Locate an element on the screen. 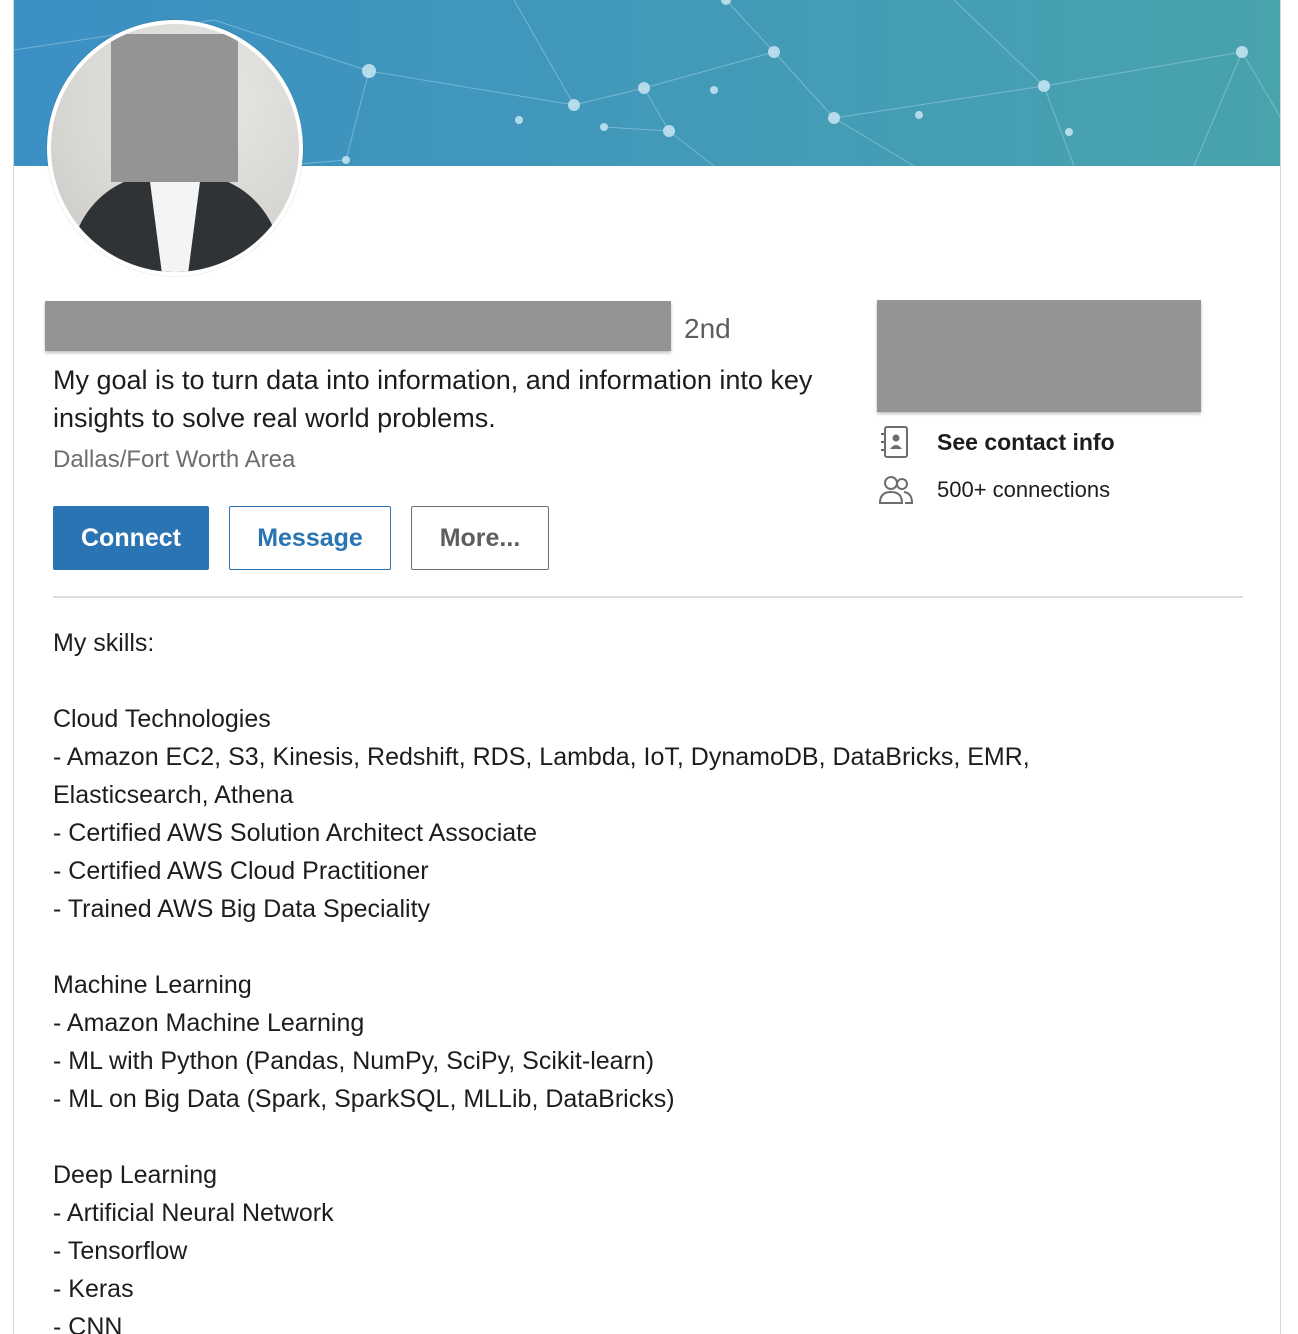 The width and height of the screenshot is (1298, 1334). message-button: Message is located at coordinates (310, 538).